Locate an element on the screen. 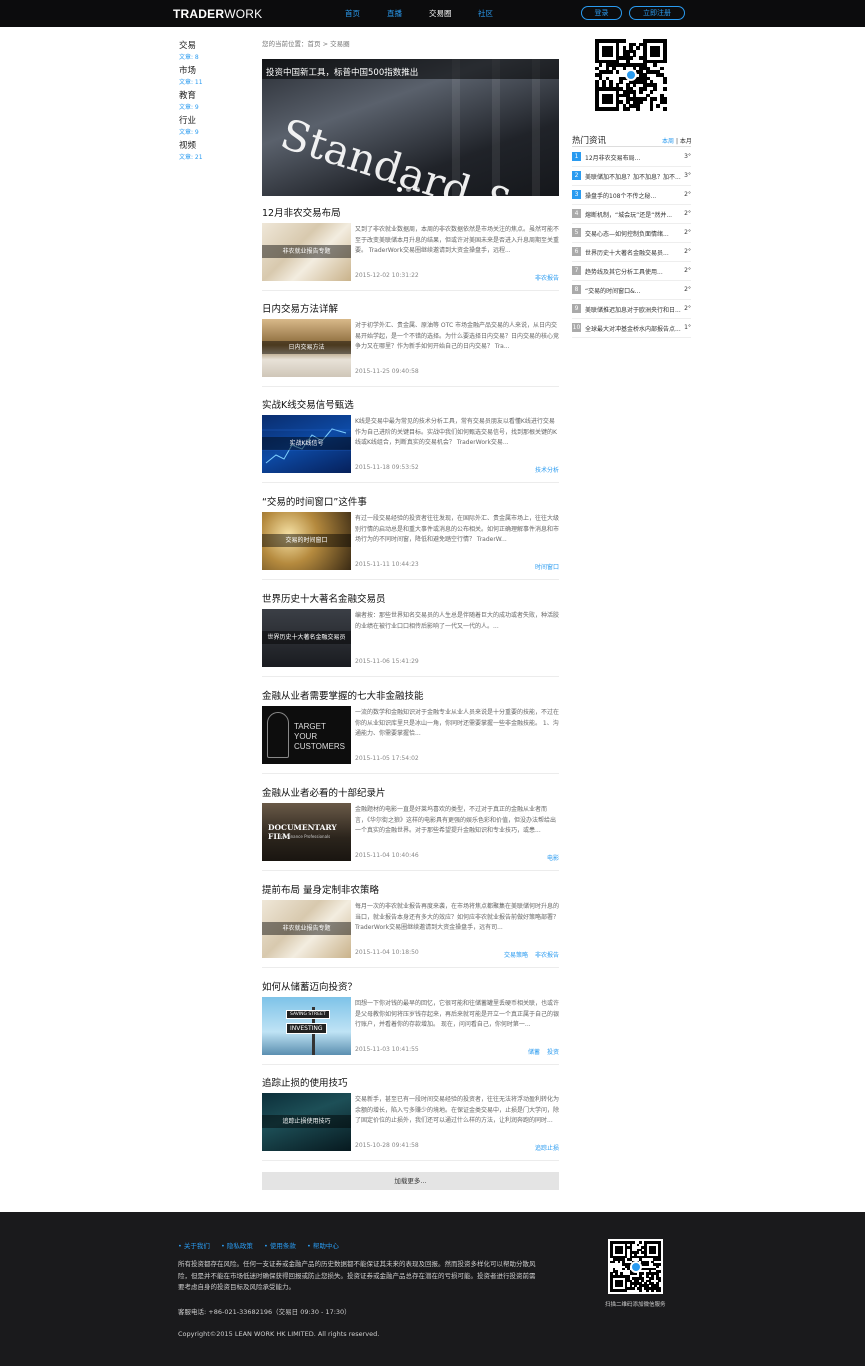 This screenshot has height=1366, width=865. article-date: 2015-11-03 10:41:55 is located at coordinates (387, 1049).